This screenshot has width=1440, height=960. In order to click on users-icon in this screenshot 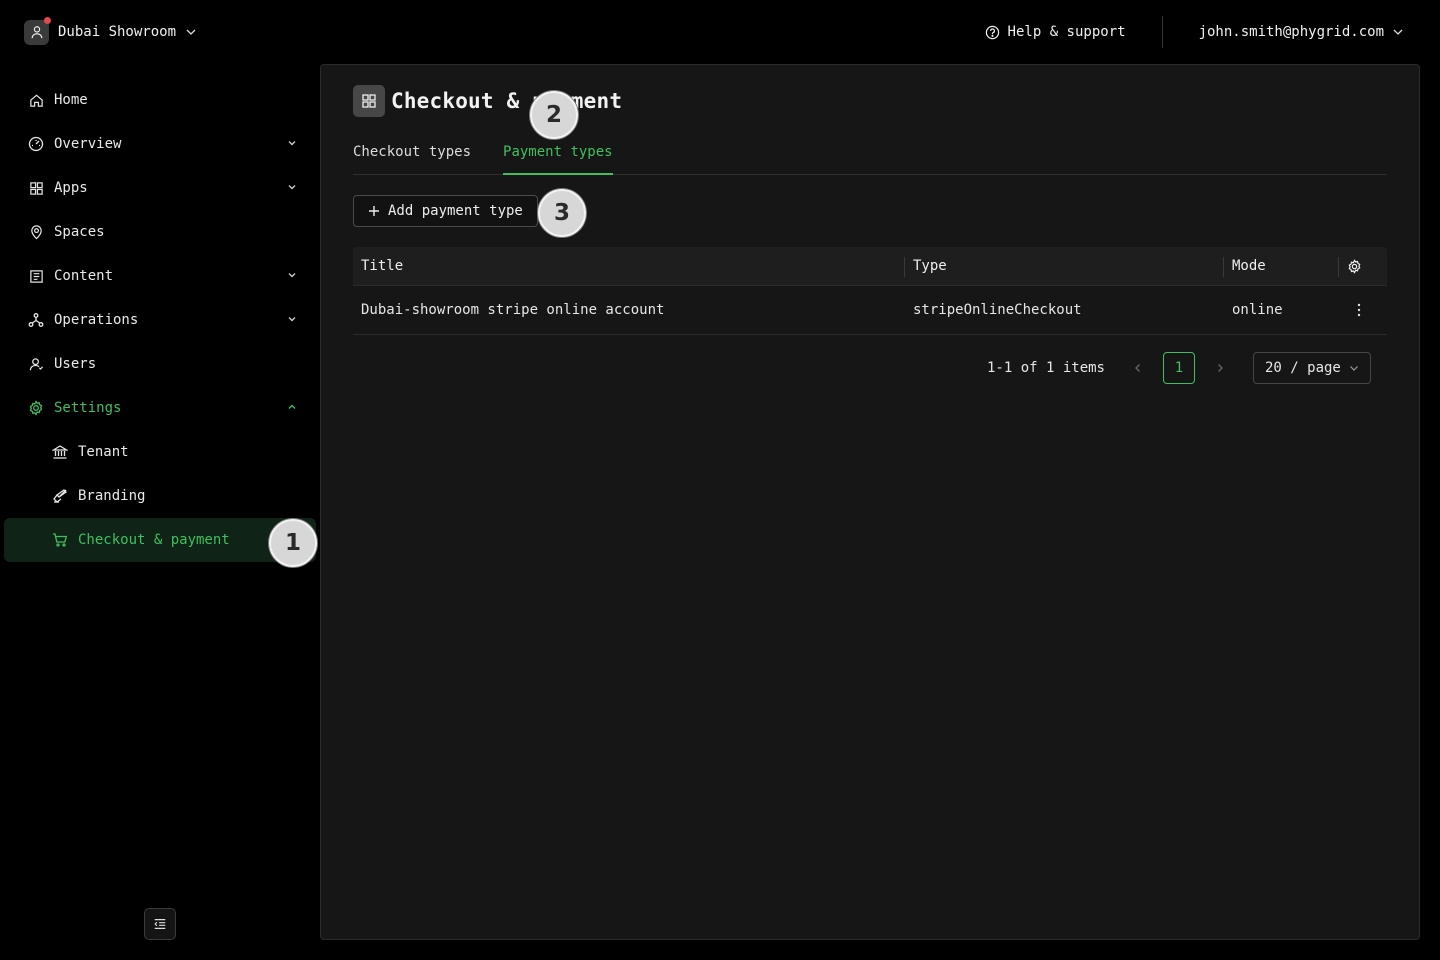, I will do `click(36, 364)`.